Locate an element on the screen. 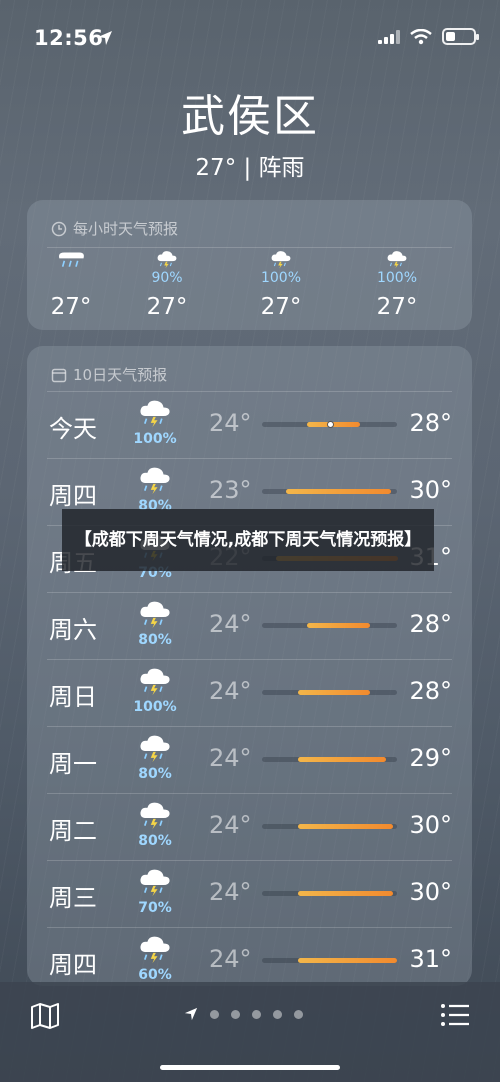 This screenshot has height=1082, width=500. day-name: 周二 is located at coordinates (73, 831).